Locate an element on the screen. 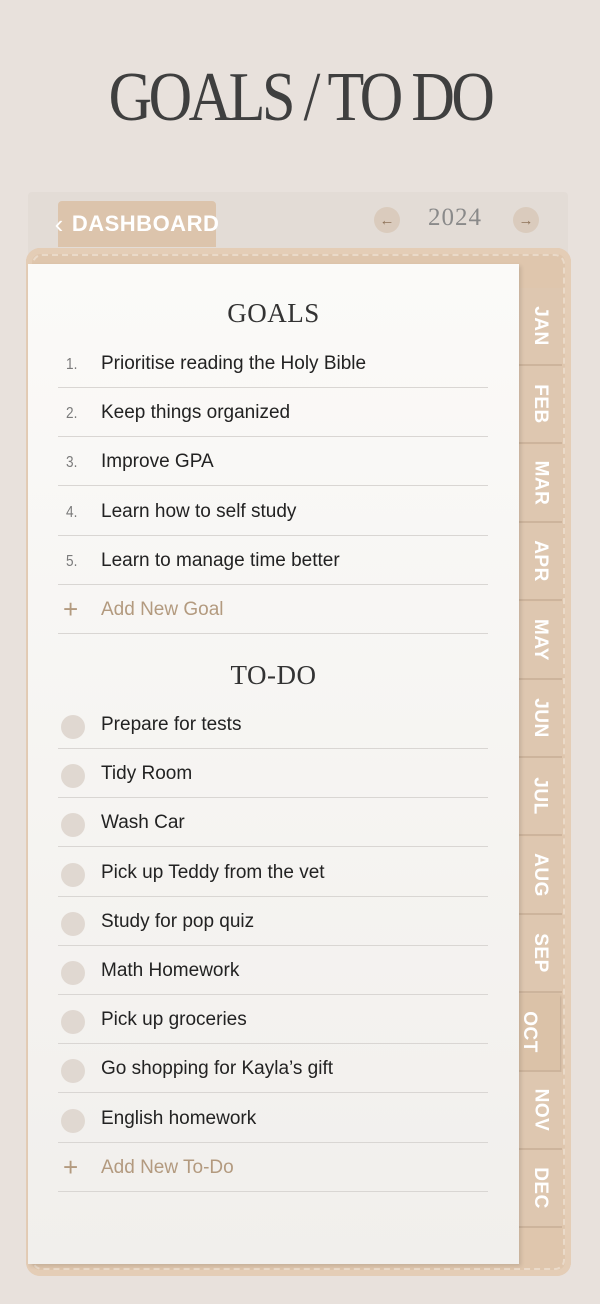 This screenshot has height=1304, width=600. todo-text: Study for pop quiz is located at coordinates (178, 921).